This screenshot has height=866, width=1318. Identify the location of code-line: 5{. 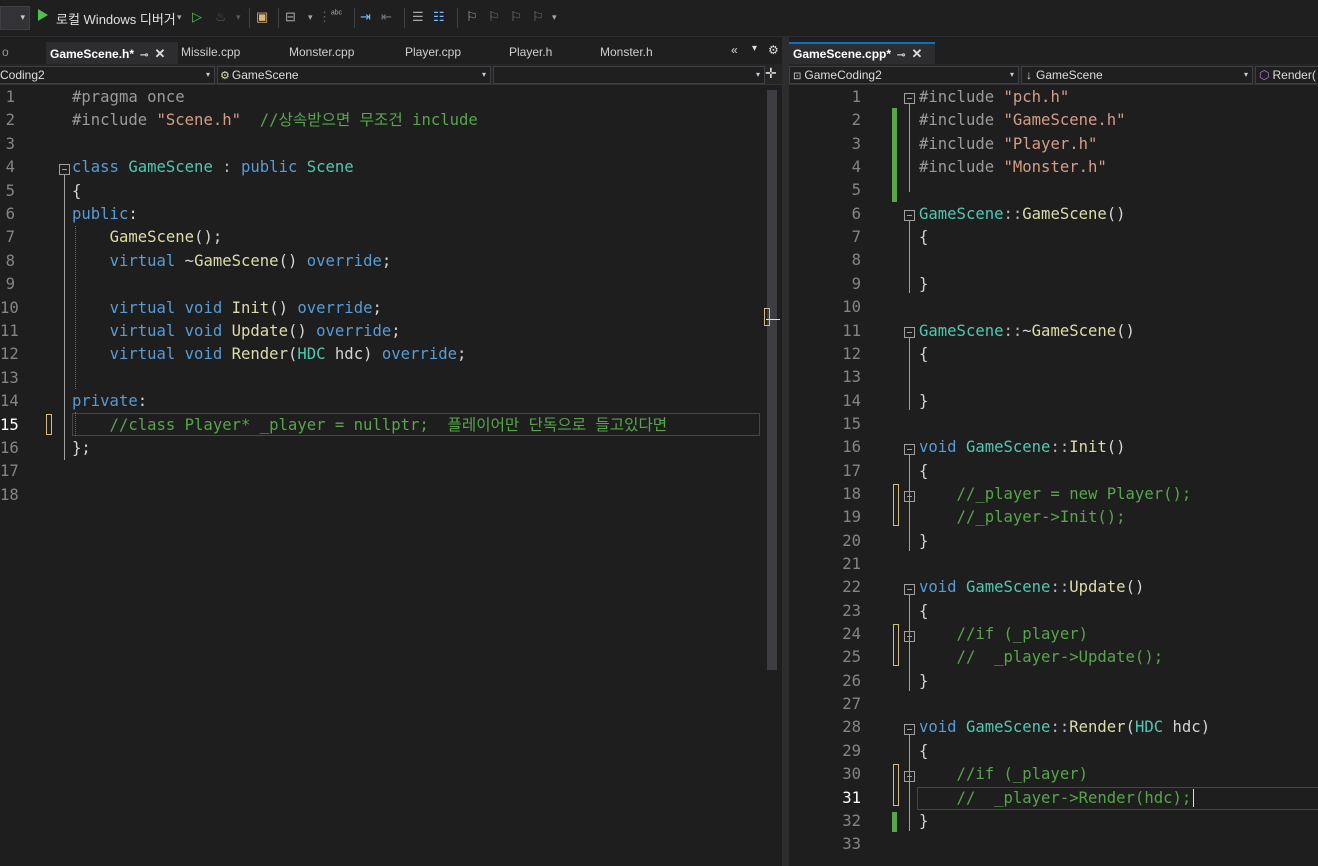
(391, 191).